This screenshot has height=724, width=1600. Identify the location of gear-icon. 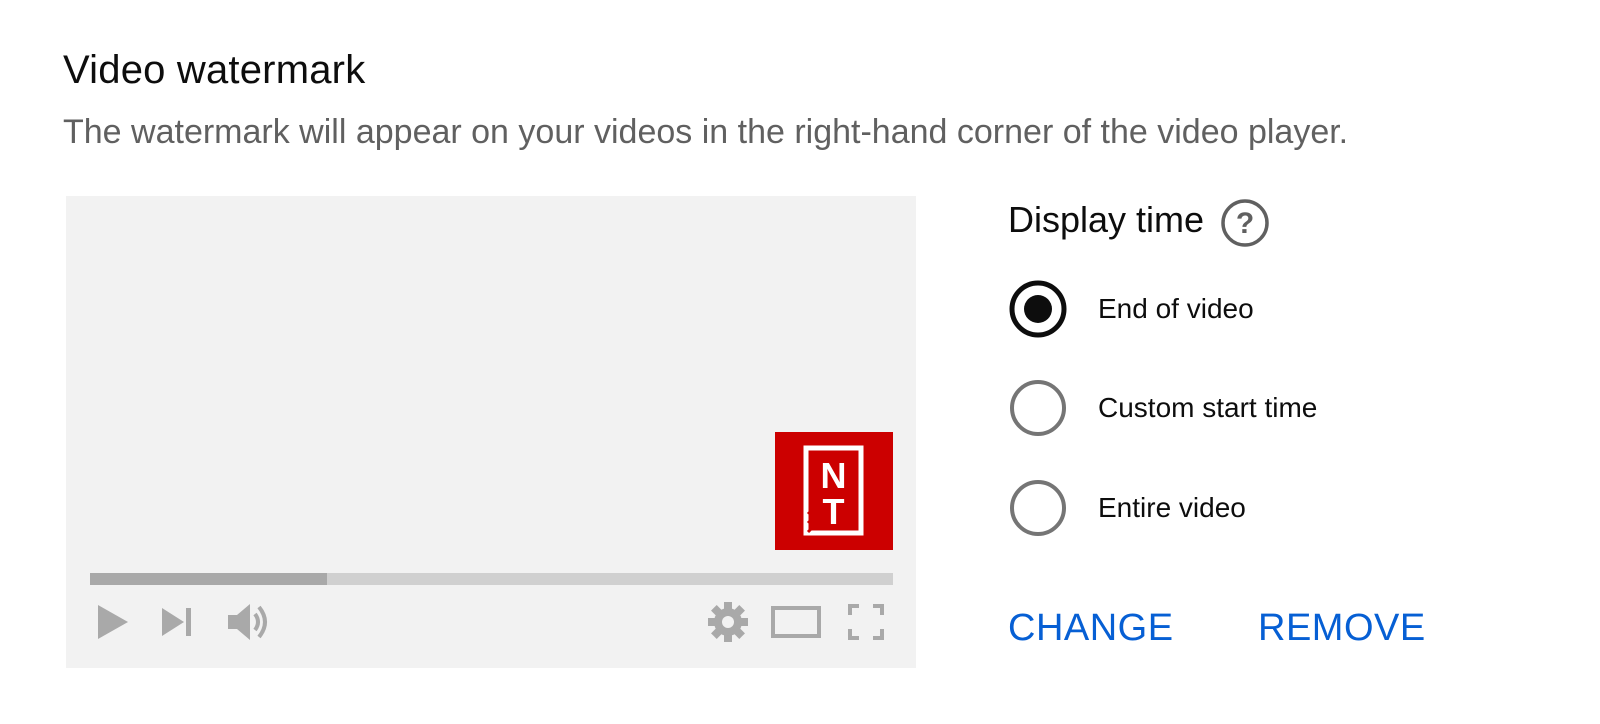
(728, 622).